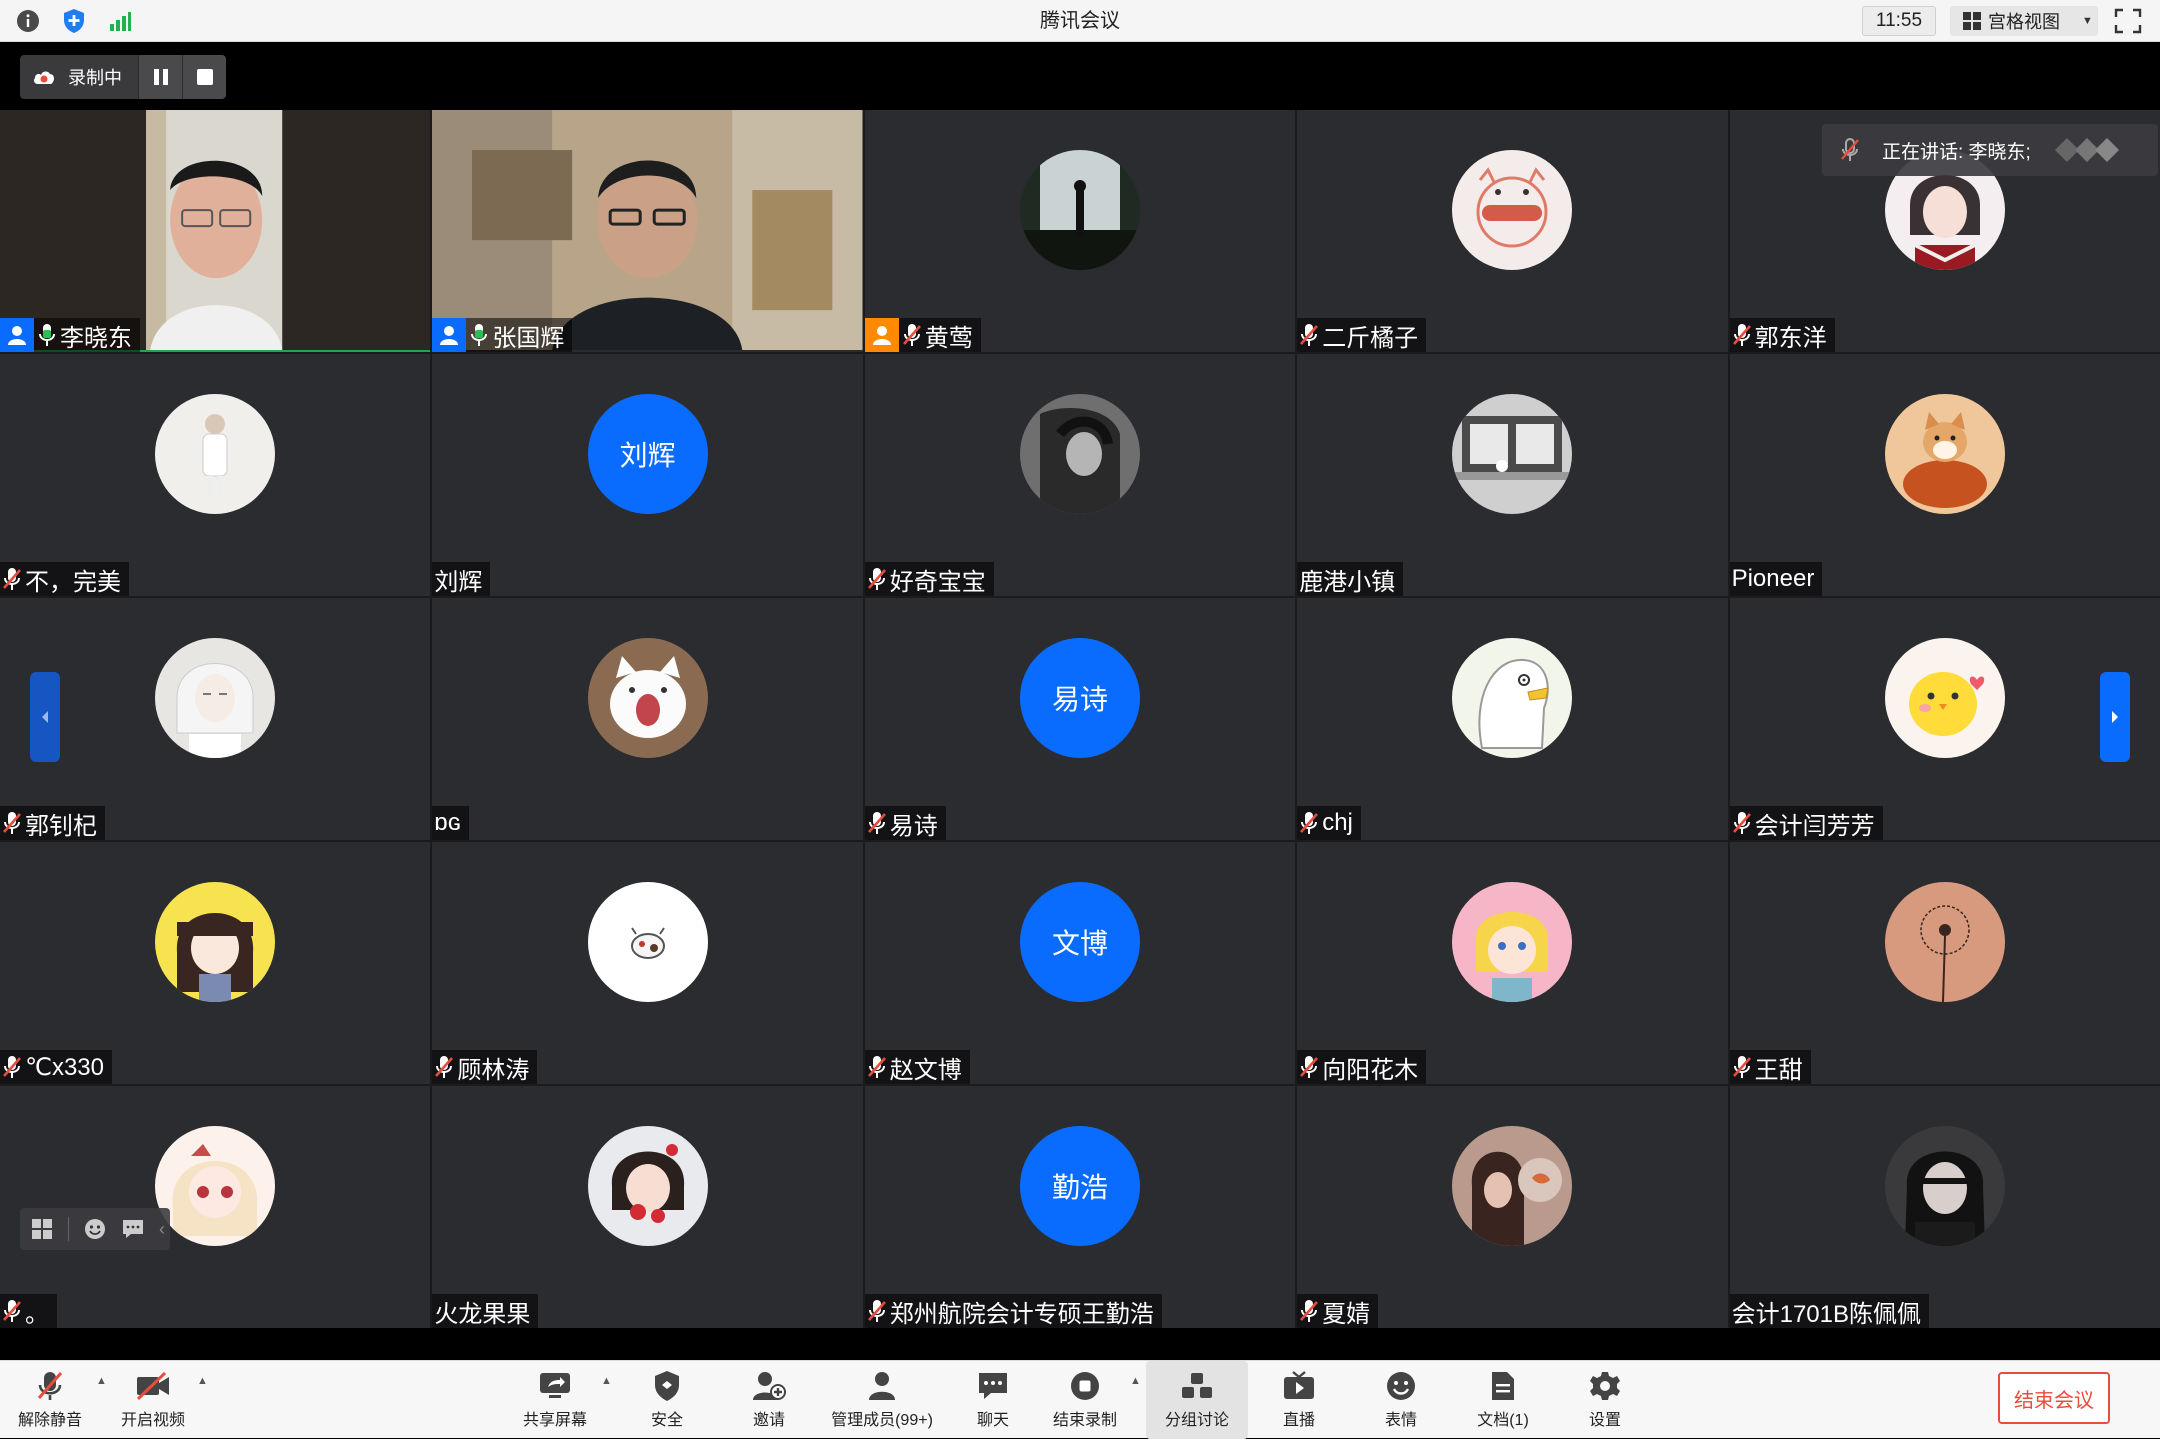 This screenshot has width=2160, height=1439. What do you see at coordinates (647, 963) in the screenshot?
I see `participant-tile: 顾林涛` at bounding box center [647, 963].